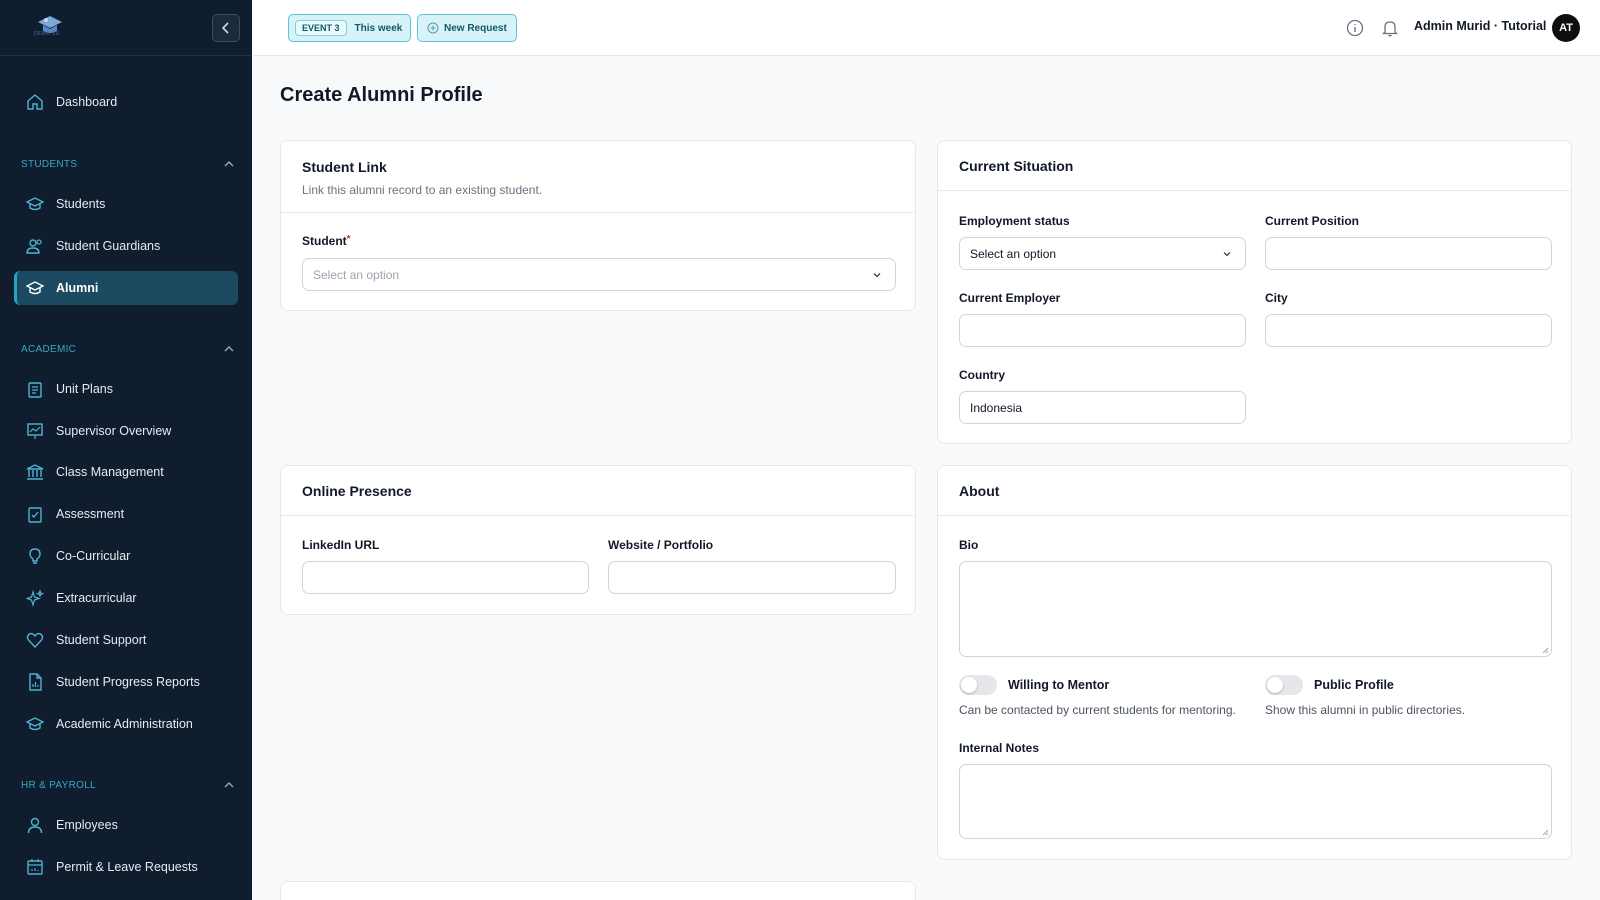 The height and width of the screenshot is (900, 1600). Describe the element at coordinates (93, 556) in the screenshot. I see `sidebar-item-label: Co-Curricular` at that location.